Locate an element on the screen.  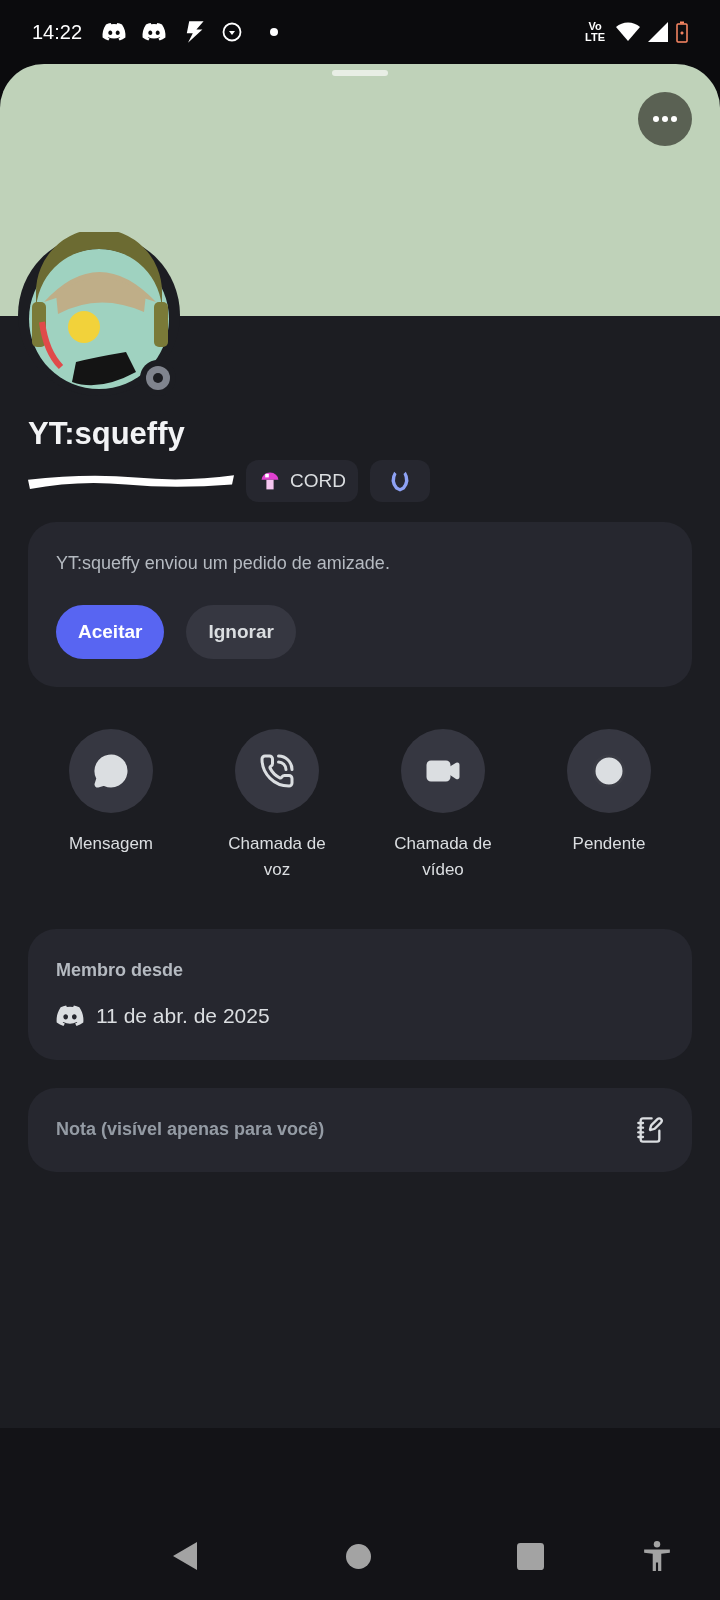
phone-icon is located at coordinates (277, 771).